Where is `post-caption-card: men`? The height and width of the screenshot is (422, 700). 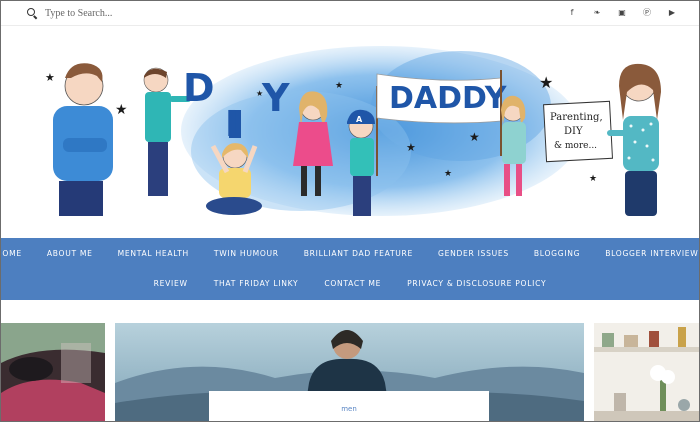 post-caption-card: men is located at coordinates (349, 406).